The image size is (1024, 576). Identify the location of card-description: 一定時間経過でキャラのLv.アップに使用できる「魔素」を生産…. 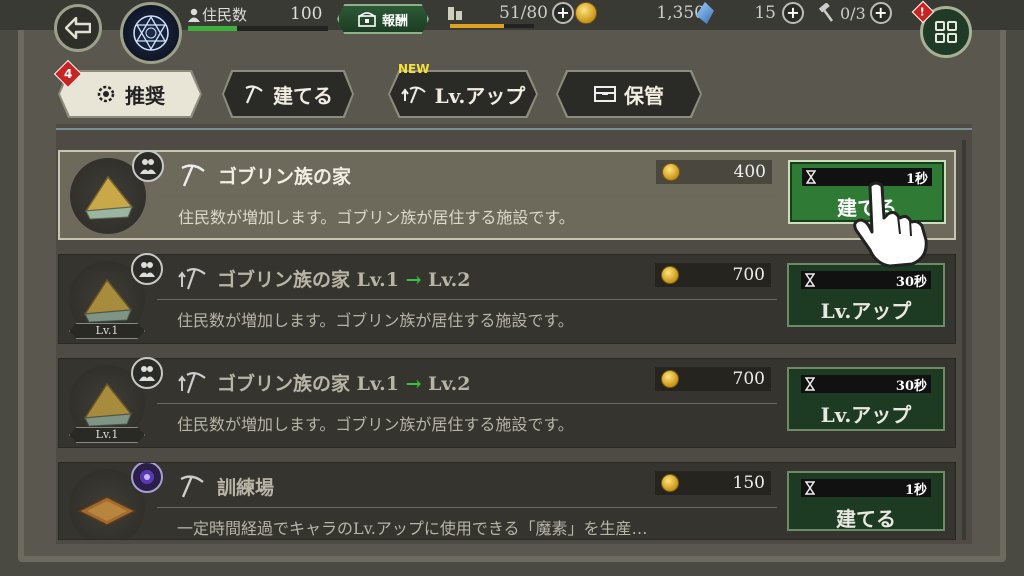
(412, 528).